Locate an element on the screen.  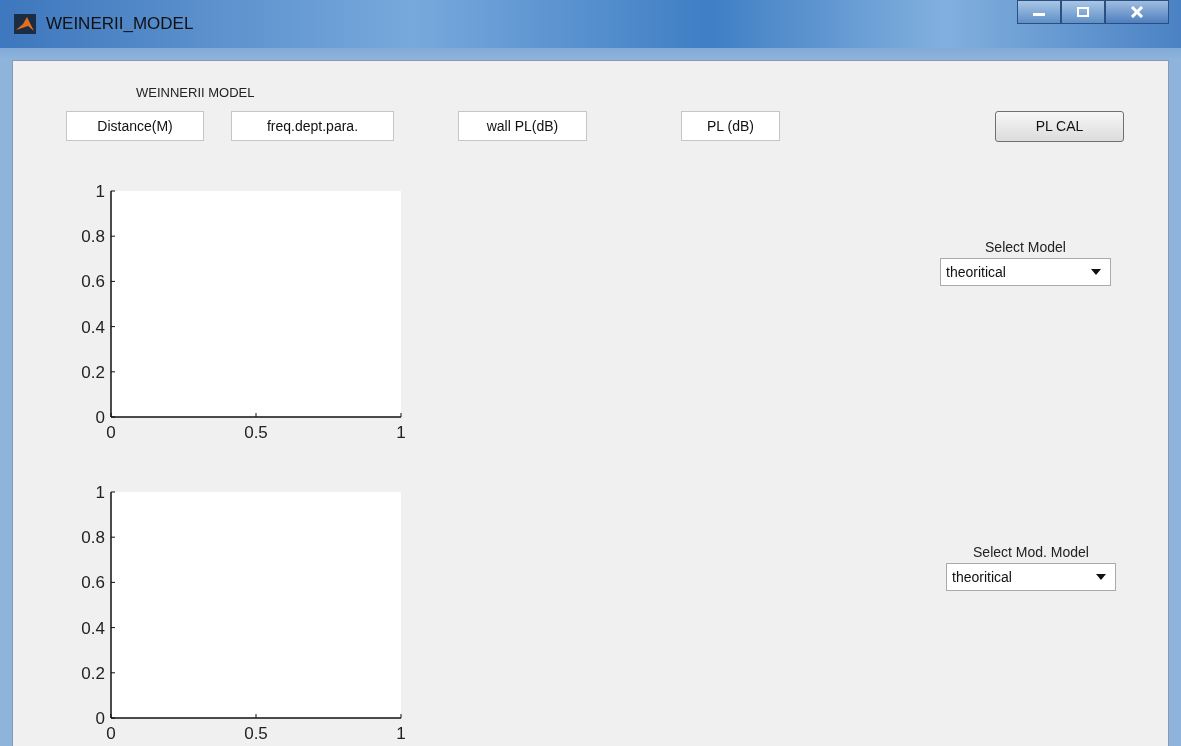
heading-label: WEINNERII MODEL is located at coordinates (196, 93).